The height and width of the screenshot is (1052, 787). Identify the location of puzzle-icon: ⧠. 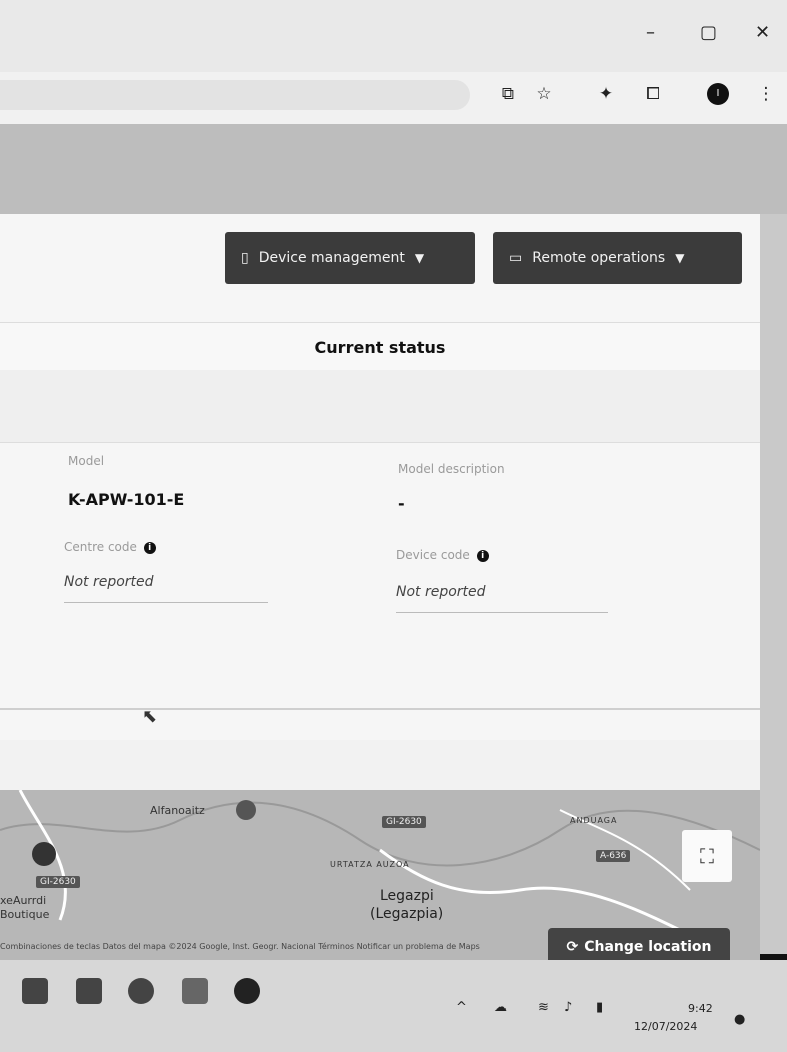
(653, 94).